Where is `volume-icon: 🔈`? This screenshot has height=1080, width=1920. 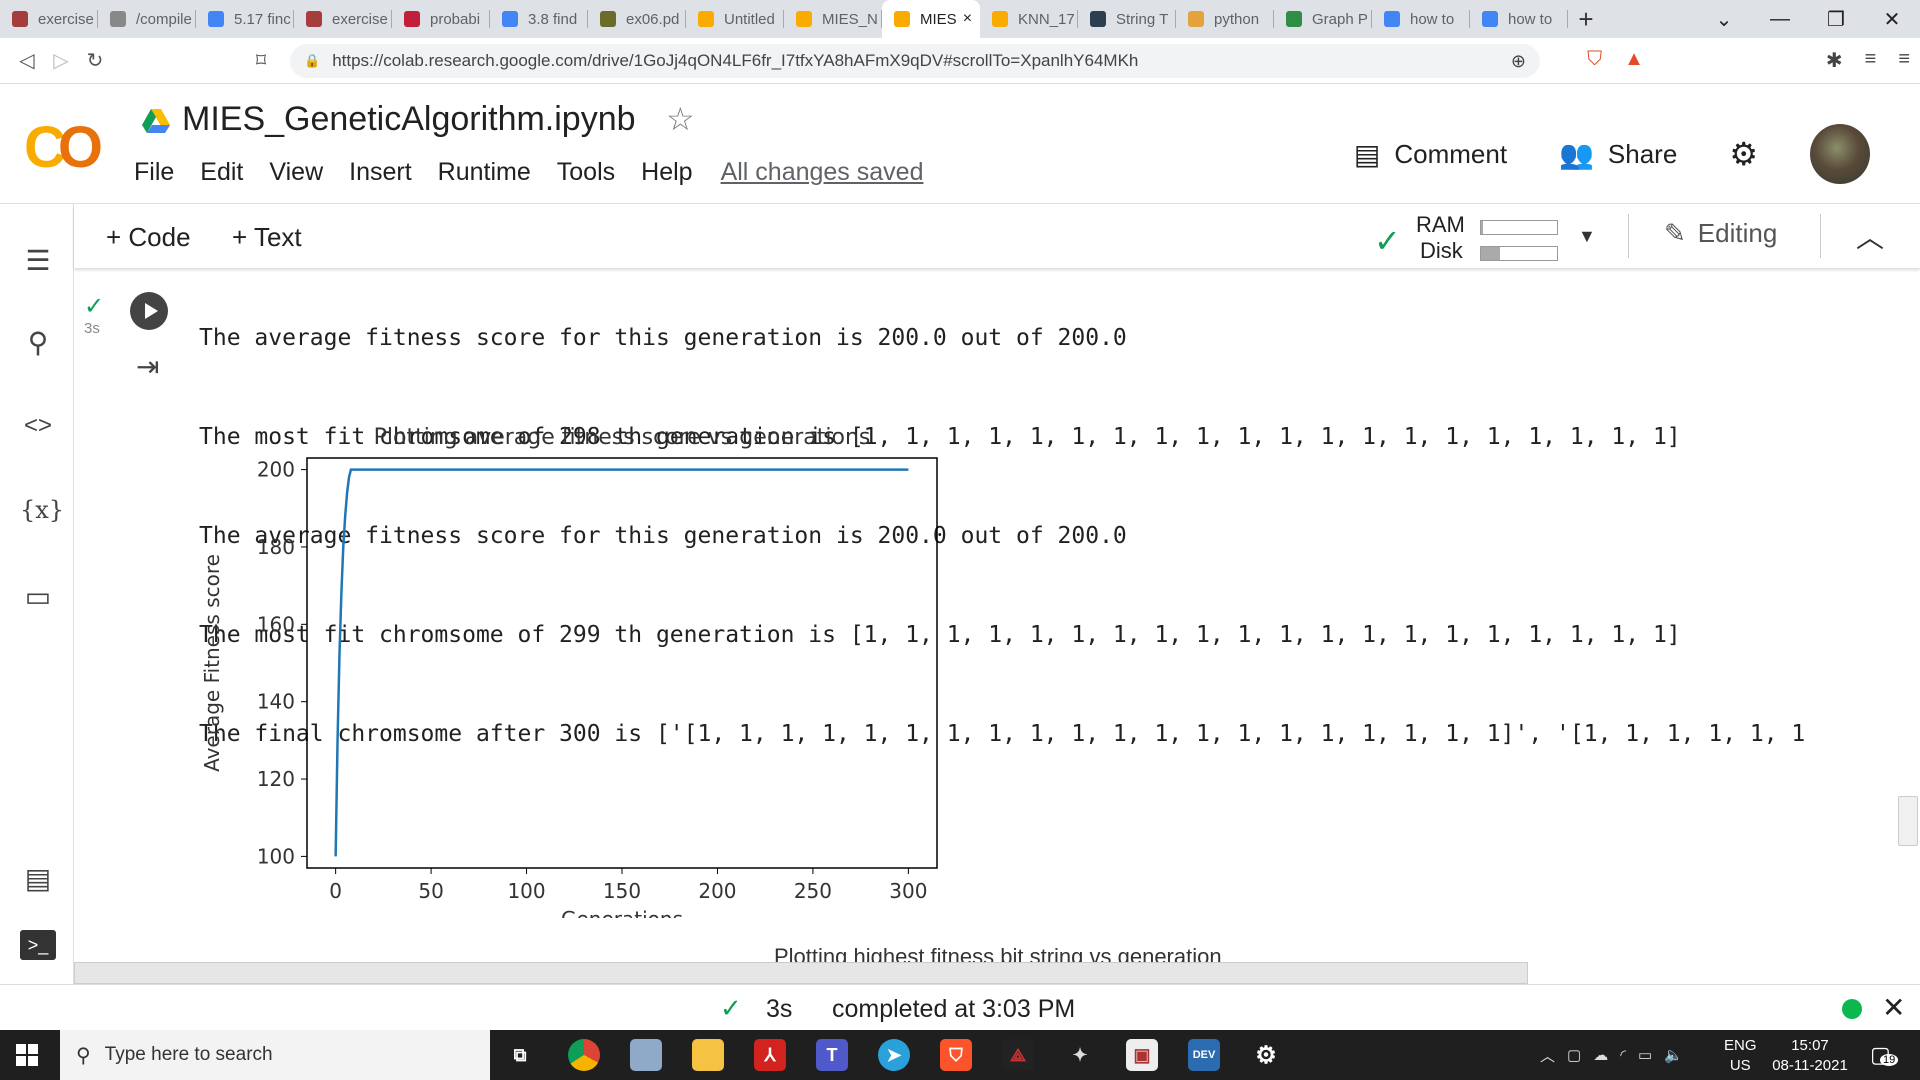
volume-icon: 🔈 is located at coordinates (1673, 1055).